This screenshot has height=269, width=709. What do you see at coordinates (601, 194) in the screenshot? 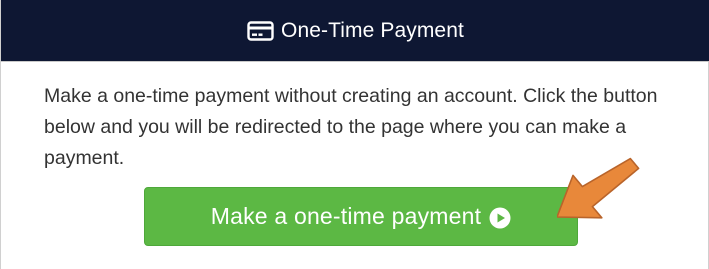
I see `arrow-pointer-icon` at bounding box center [601, 194].